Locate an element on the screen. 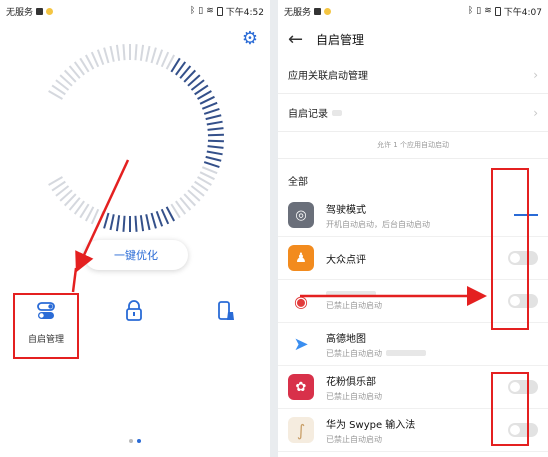  page-title: 自启管理 is located at coordinates (340, 39).